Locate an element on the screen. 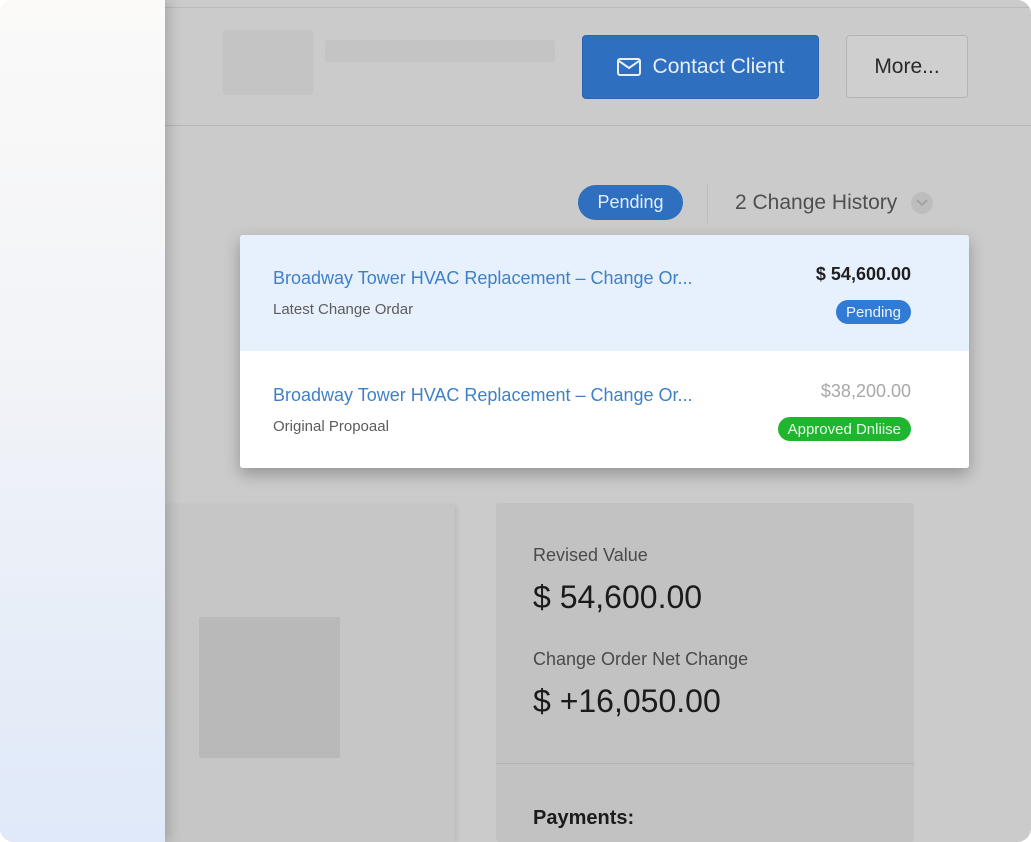 The width and height of the screenshot is (1031, 842). pending-badge: Pending is located at coordinates (873, 312).